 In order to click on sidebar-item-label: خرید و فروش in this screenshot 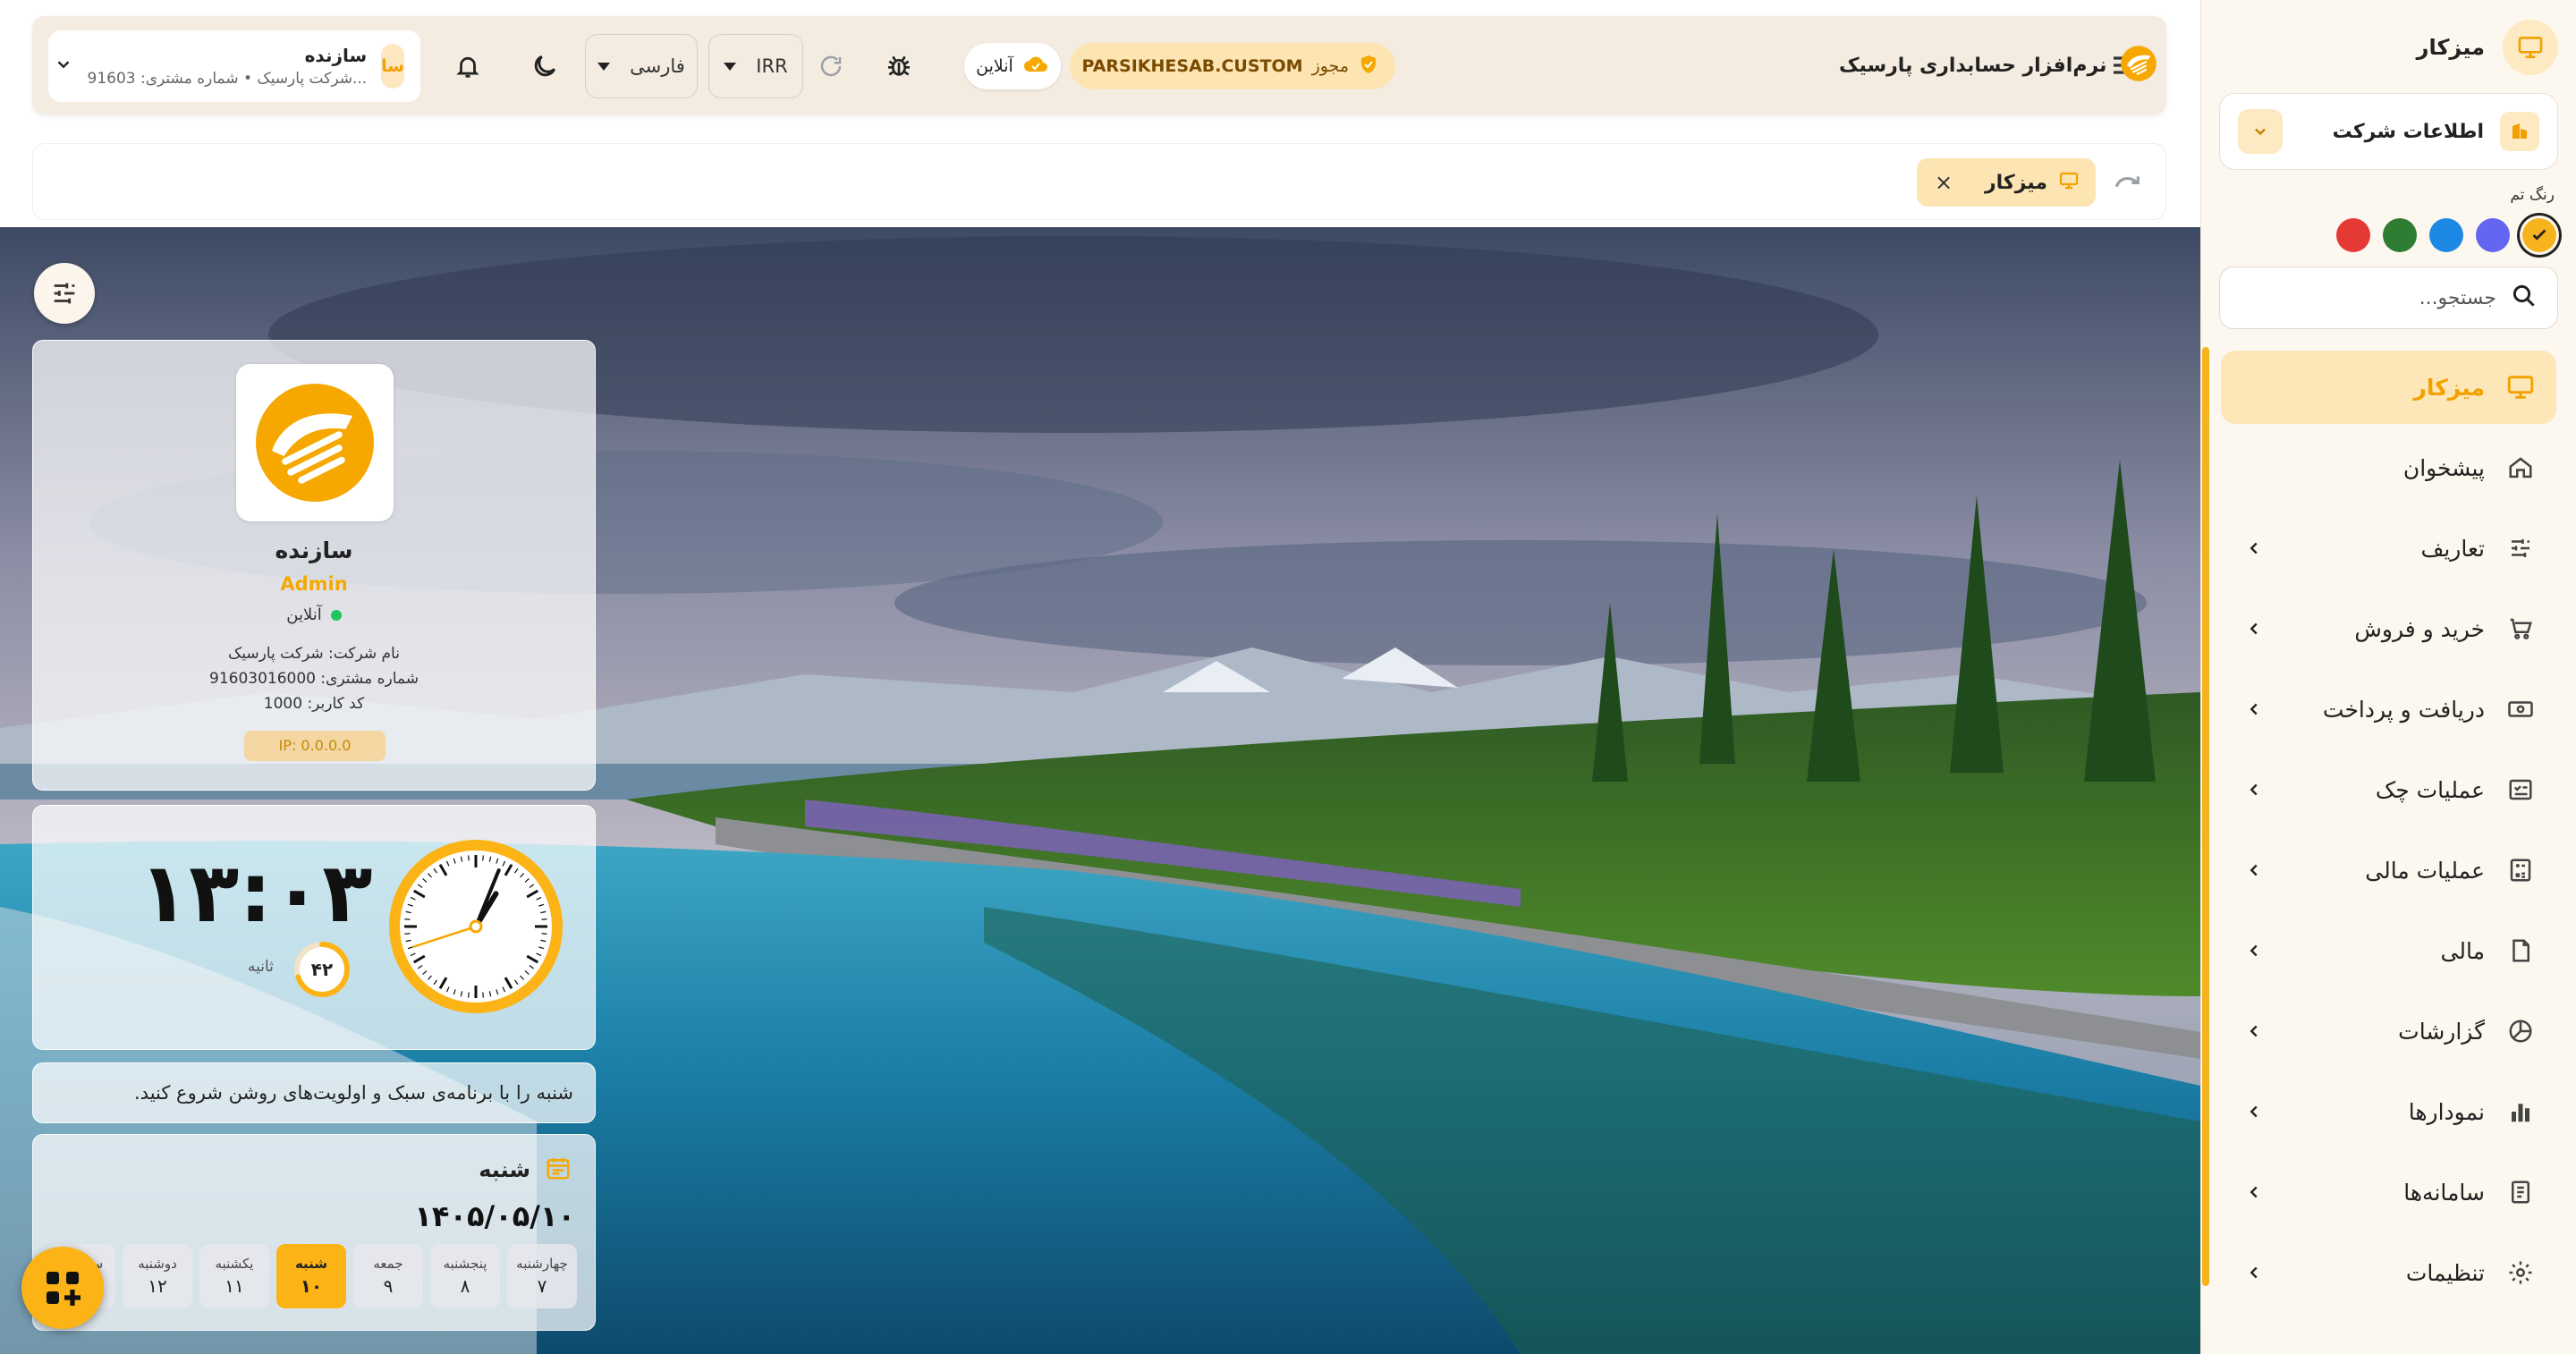, I will do `click(2419, 628)`.